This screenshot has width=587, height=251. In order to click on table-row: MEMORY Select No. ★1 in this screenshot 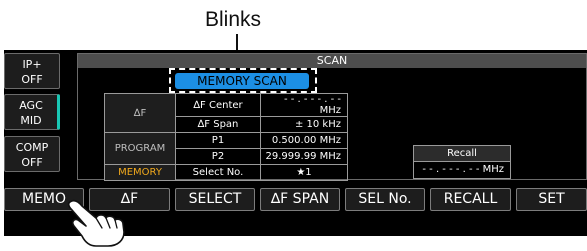, I will do `click(226, 172)`.